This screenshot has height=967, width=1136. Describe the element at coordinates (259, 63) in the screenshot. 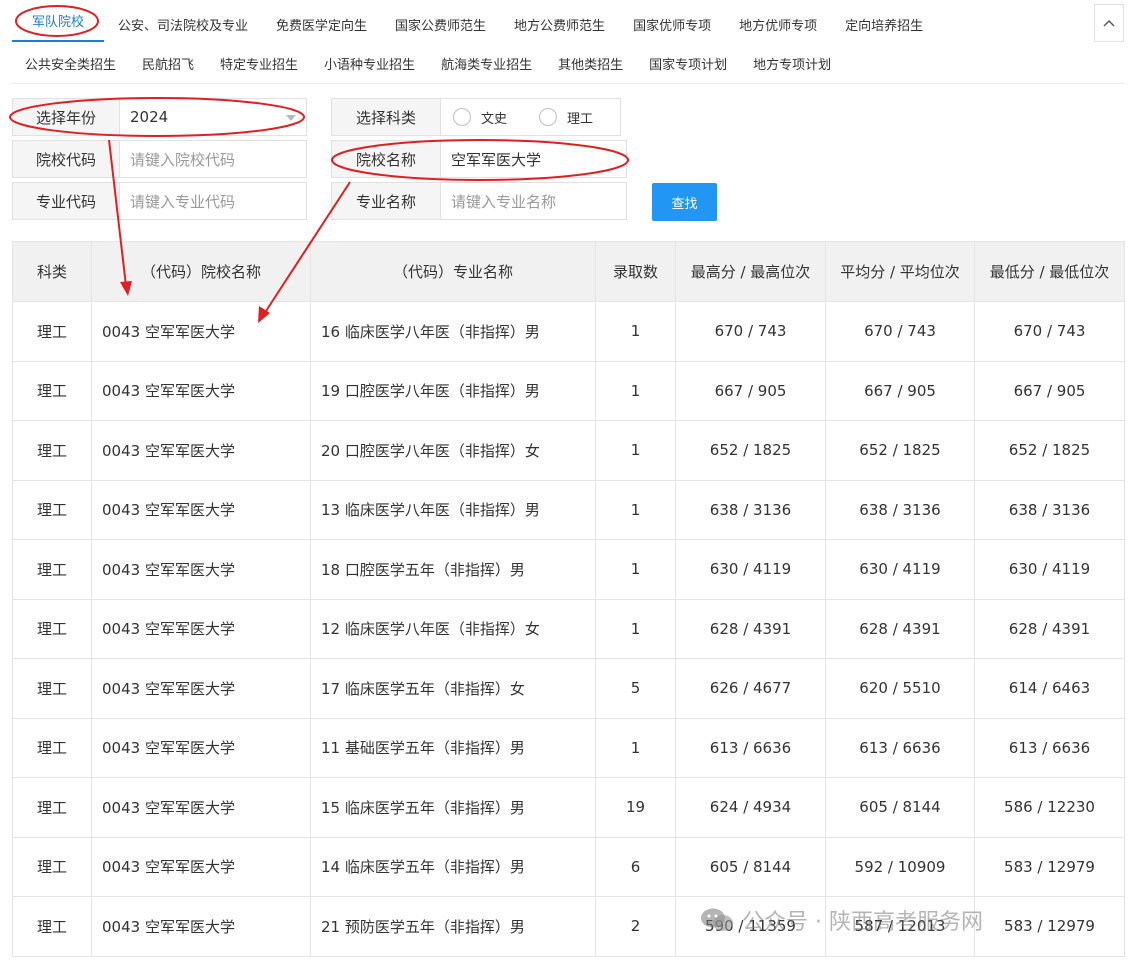

I see `tab-secondary-2: 特定专业招生` at that location.